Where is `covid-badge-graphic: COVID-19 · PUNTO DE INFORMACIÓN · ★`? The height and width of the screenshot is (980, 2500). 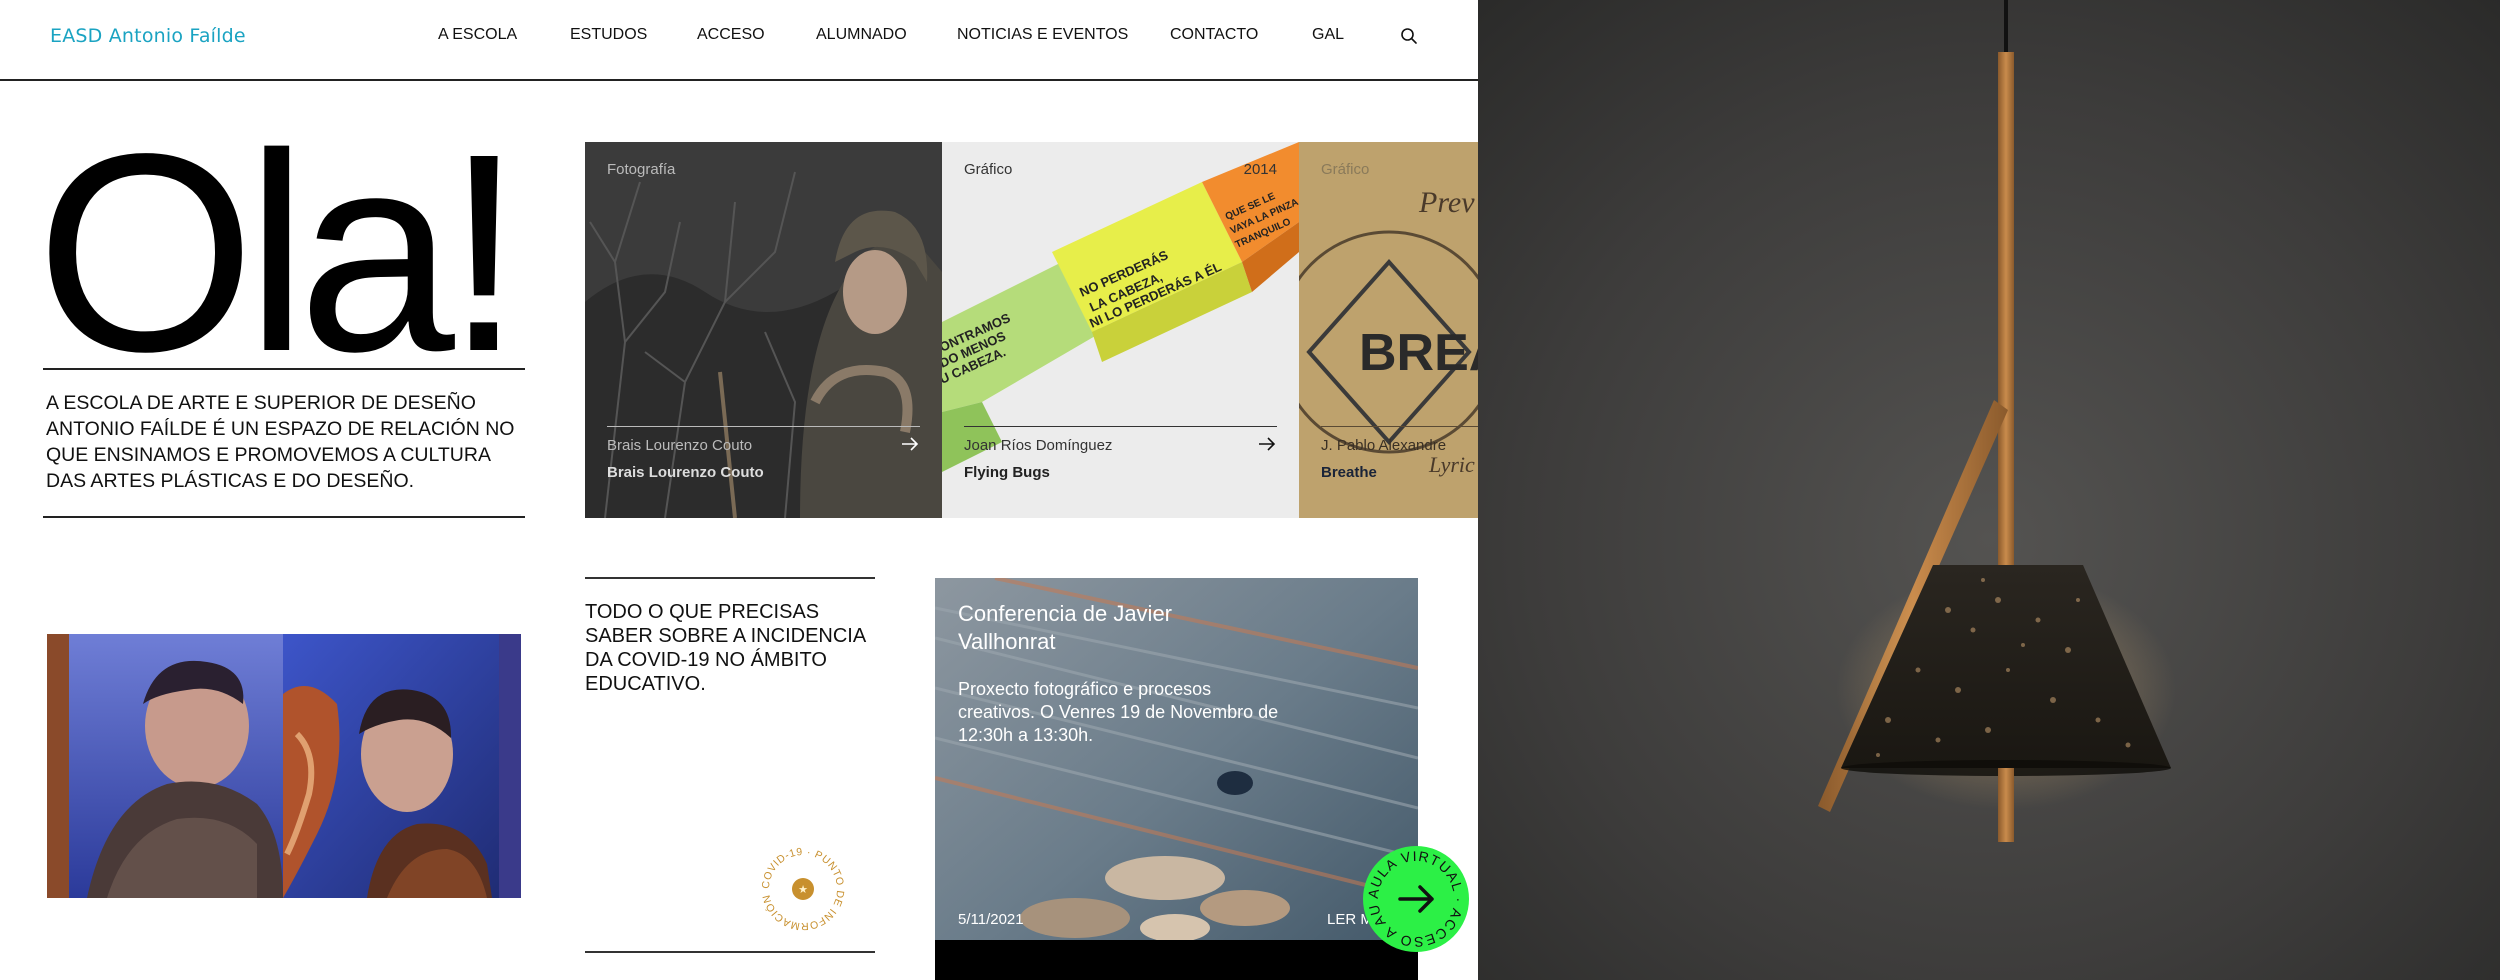
covid-badge-graphic: COVID-19 · PUNTO DE INFORMACIÓN · ★ is located at coordinates (800, 883).